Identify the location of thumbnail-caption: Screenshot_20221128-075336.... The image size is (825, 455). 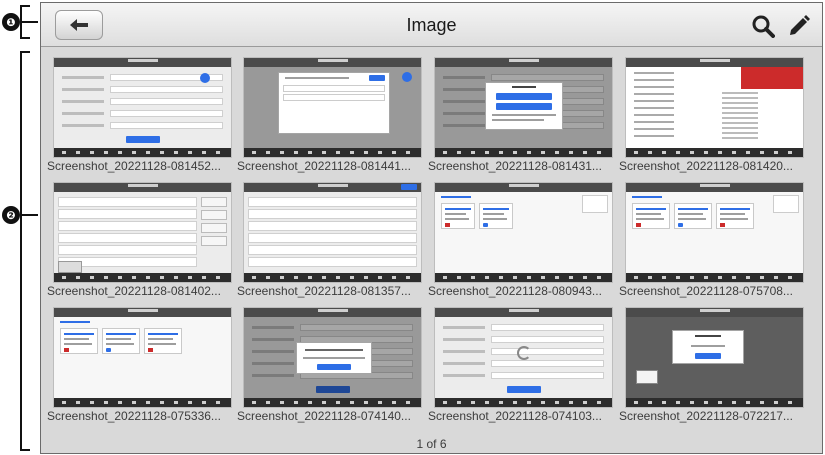
(134, 416).